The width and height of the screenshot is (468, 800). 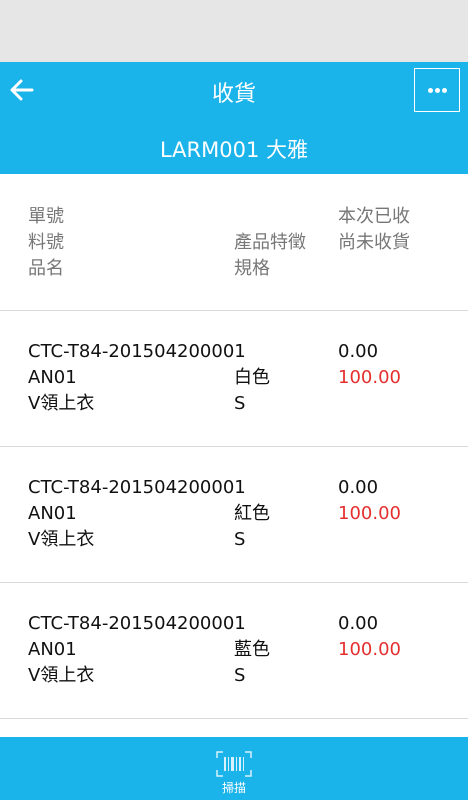 What do you see at coordinates (46, 242) in the screenshot?
I see `header-item-no: 料號` at bounding box center [46, 242].